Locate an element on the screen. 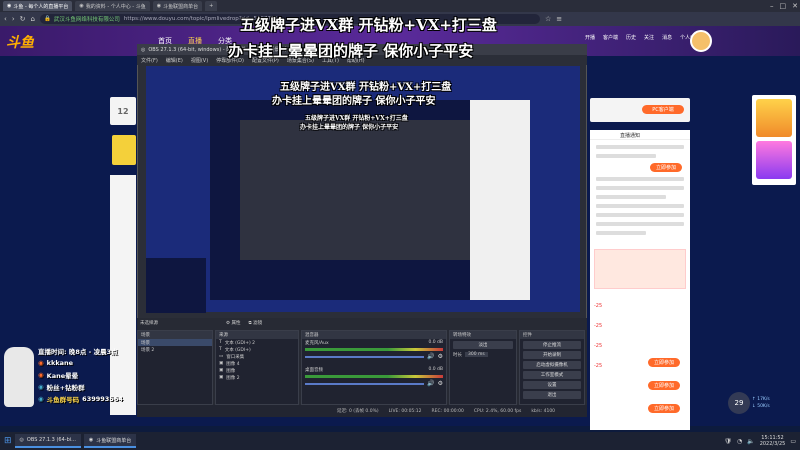 This screenshot has width=800, height=450. duration-input: 300 ms is located at coordinates (476, 354).